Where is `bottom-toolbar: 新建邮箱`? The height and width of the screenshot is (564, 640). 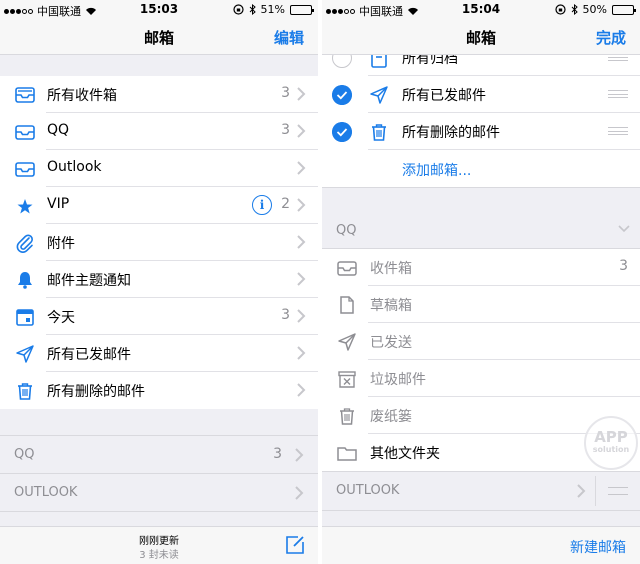
bottom-toolbar: 新建邮箱 is located at coordinates (481, 545).